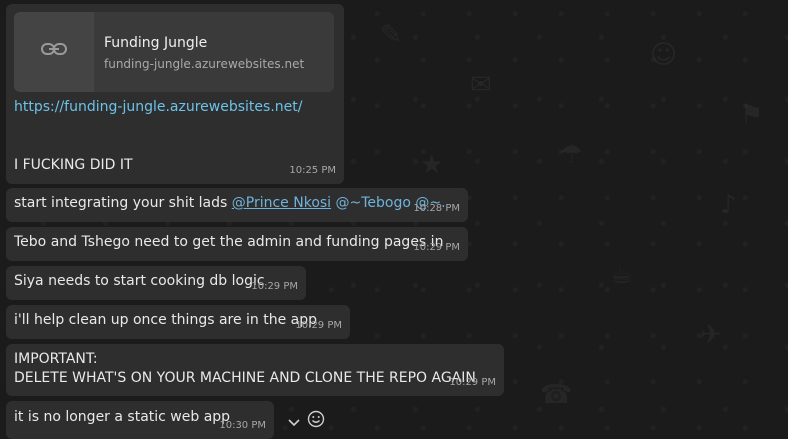 The width and height of the screenshot is (788, 439). I want to click on react-button, so click(316, 421).